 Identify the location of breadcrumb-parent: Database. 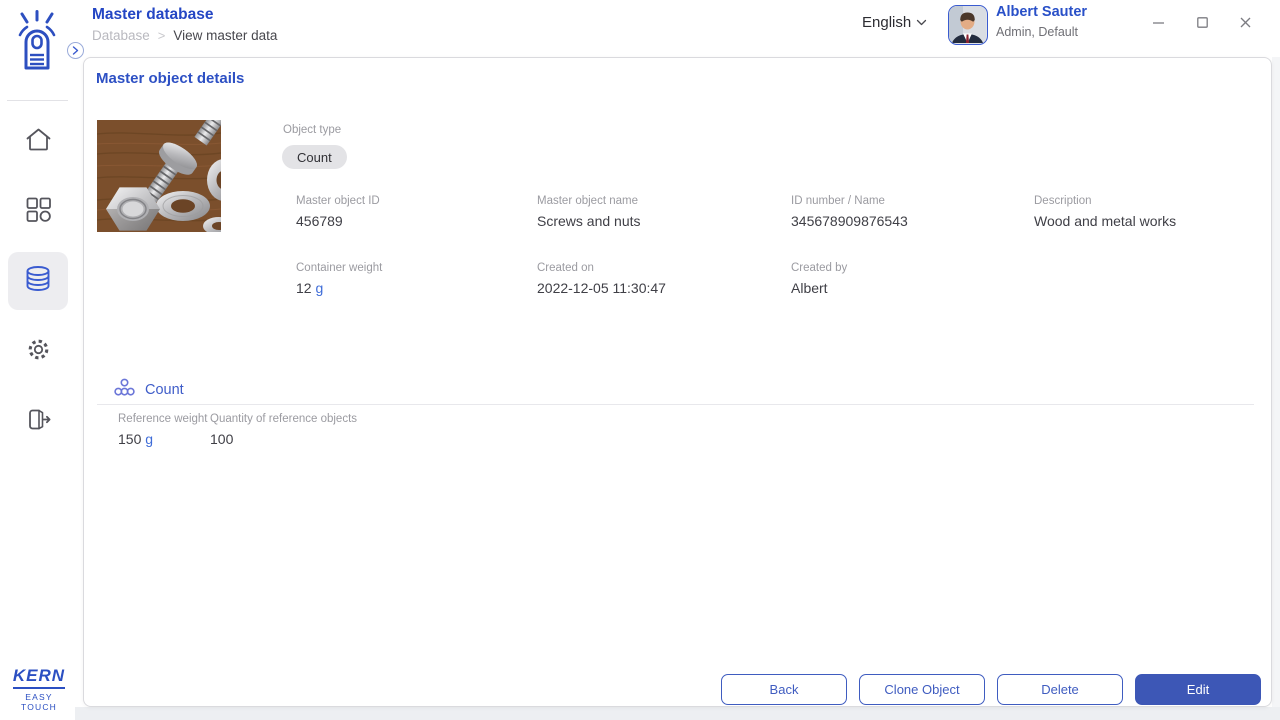
(121, 35).